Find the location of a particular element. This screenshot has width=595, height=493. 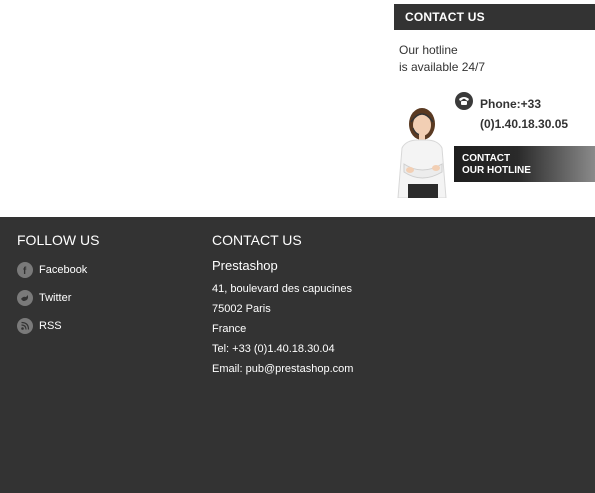

svg-text: f is located at coordinates (25, 271).